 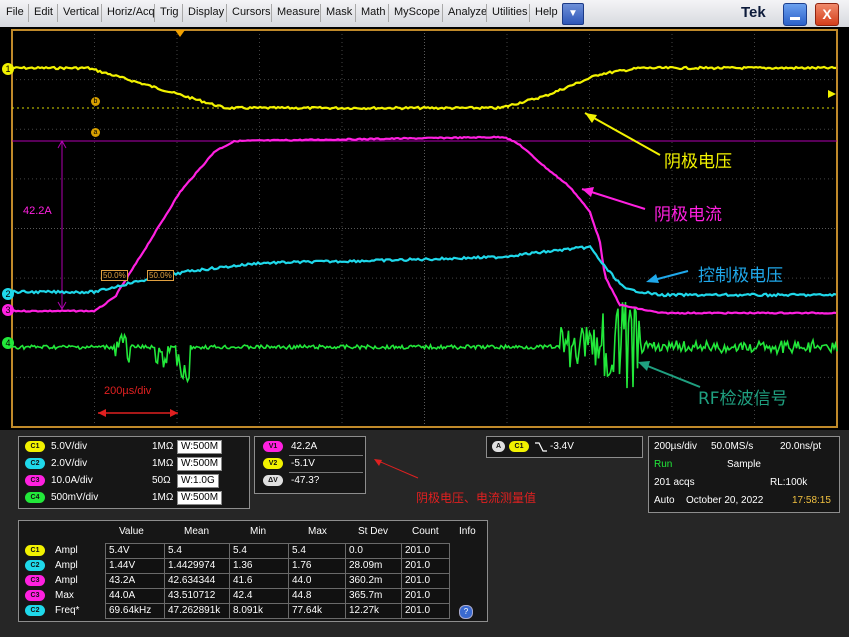 I want to click on ch1-marker: 1, so click(x=8, y=69).